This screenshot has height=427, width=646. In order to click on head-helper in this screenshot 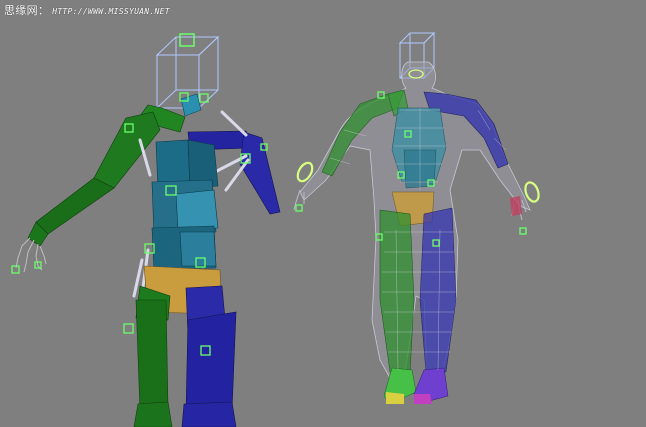, I will do `click(187, 40)`.